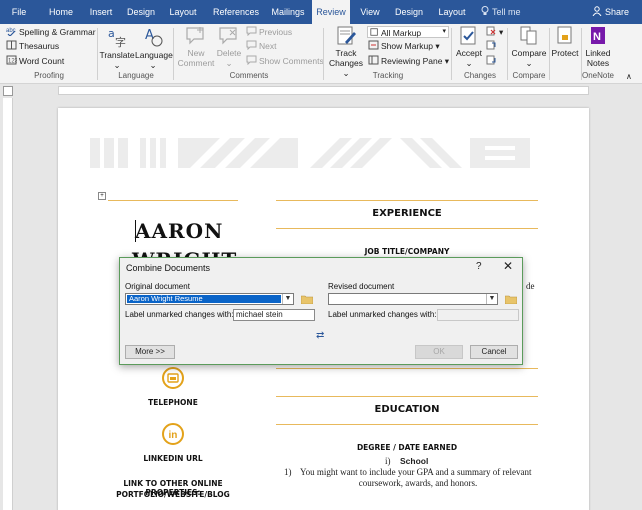 The width and height of the screenshot is (642, 510). Describe the element at coordinates (228, 36) in the screenshot. I see `delete-comment-icon` at that location.